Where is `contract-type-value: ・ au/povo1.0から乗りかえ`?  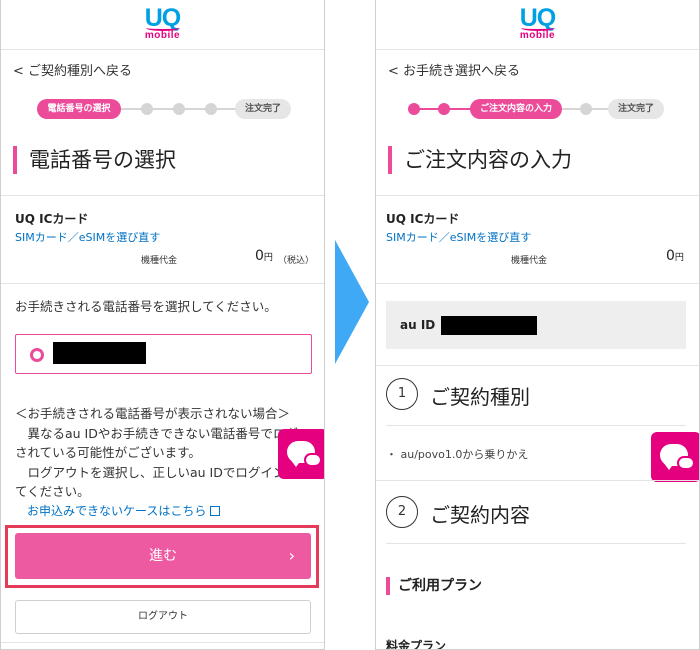 contract-type-value: ・ au/povo1.0から乗りかえ is located at coordinates (457, 454).